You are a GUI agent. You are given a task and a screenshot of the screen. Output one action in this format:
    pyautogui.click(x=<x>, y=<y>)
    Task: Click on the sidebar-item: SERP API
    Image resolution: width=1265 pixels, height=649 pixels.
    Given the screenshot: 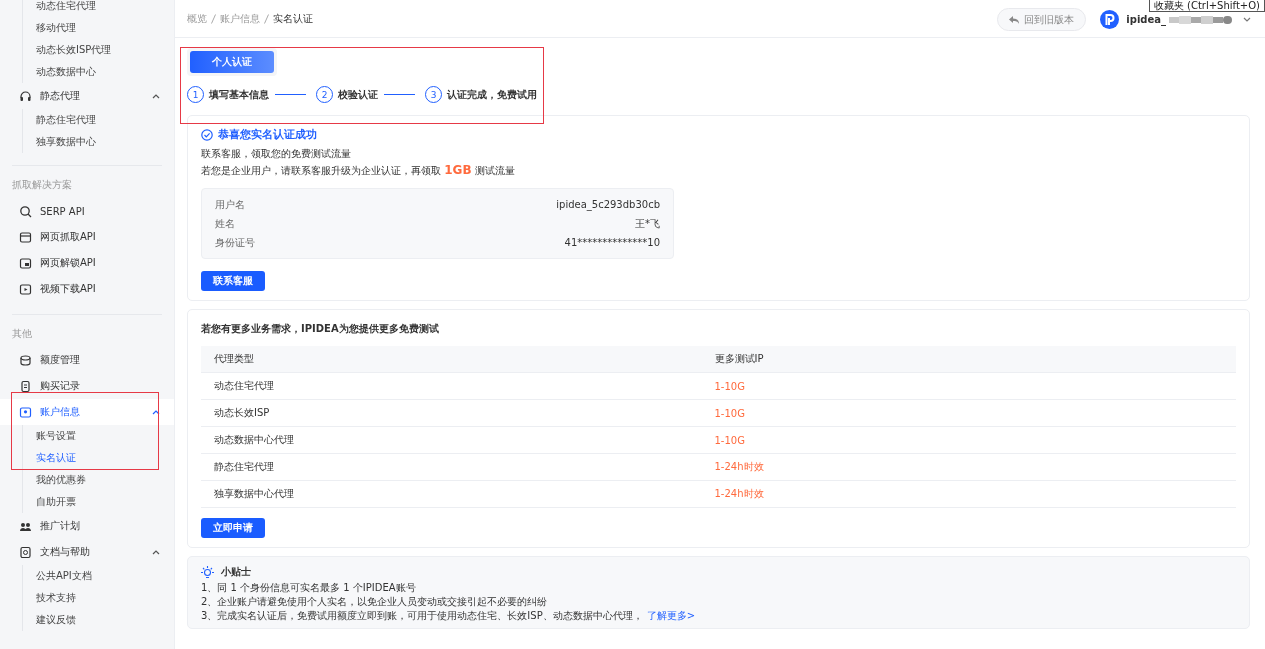 What is the action you would take?
    pyautogui.click(x=87, y=211)
    